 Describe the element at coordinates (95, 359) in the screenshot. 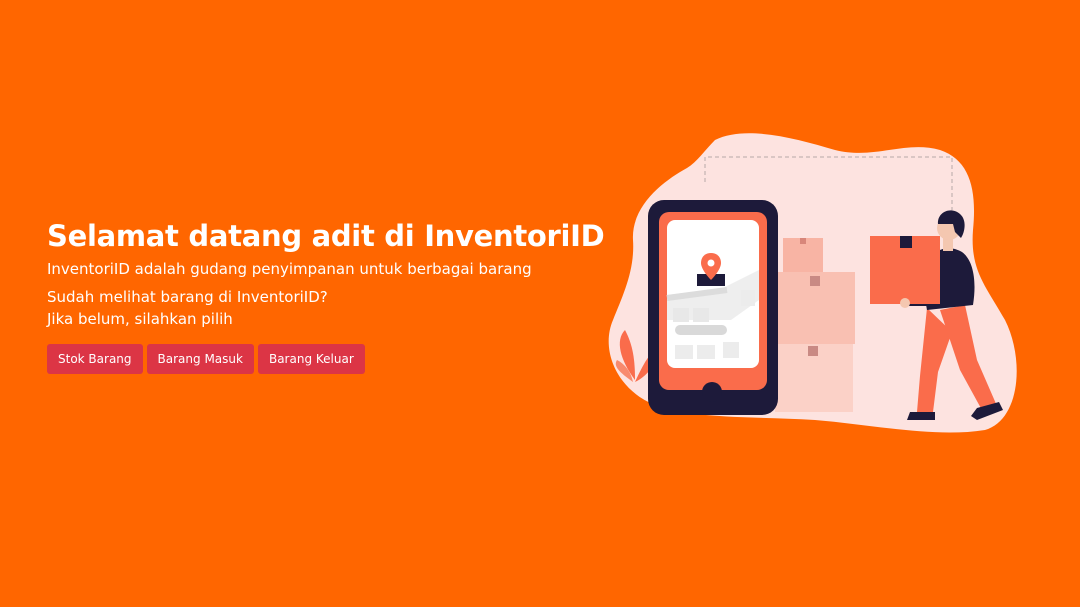

I see `stok-barang-button: Stok Barang` at that location.